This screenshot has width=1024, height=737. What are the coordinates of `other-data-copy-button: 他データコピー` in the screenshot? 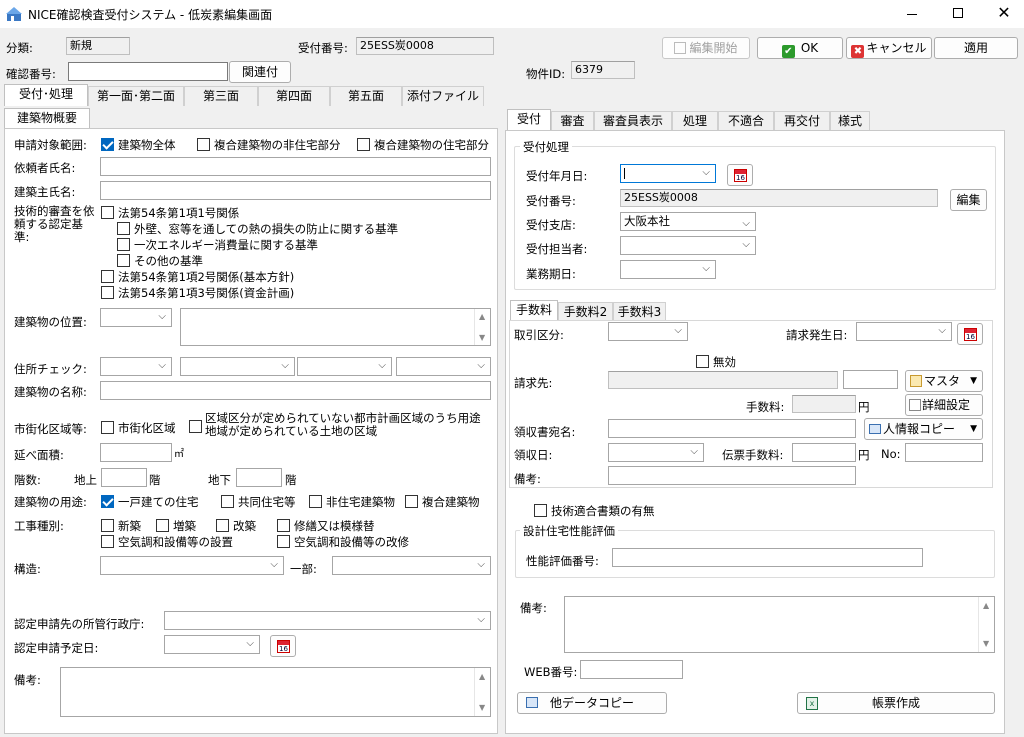 It's located at (592, 703).